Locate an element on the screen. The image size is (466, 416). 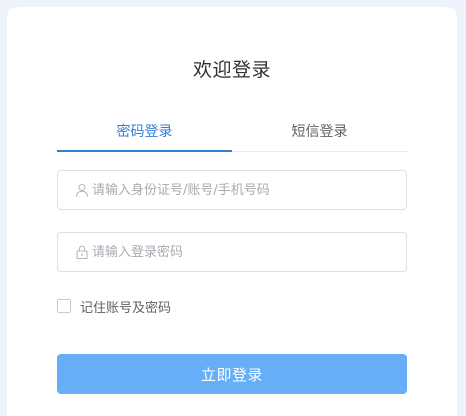
login-button: 立即登录 is located at coordinates (232, 374).